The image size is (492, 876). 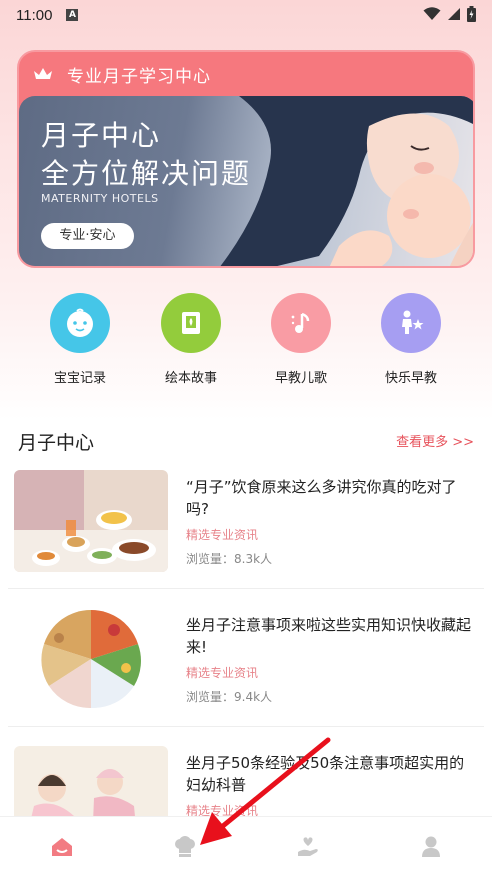 I want to click on section-title: 月子中心, so click(x=56, y=443).